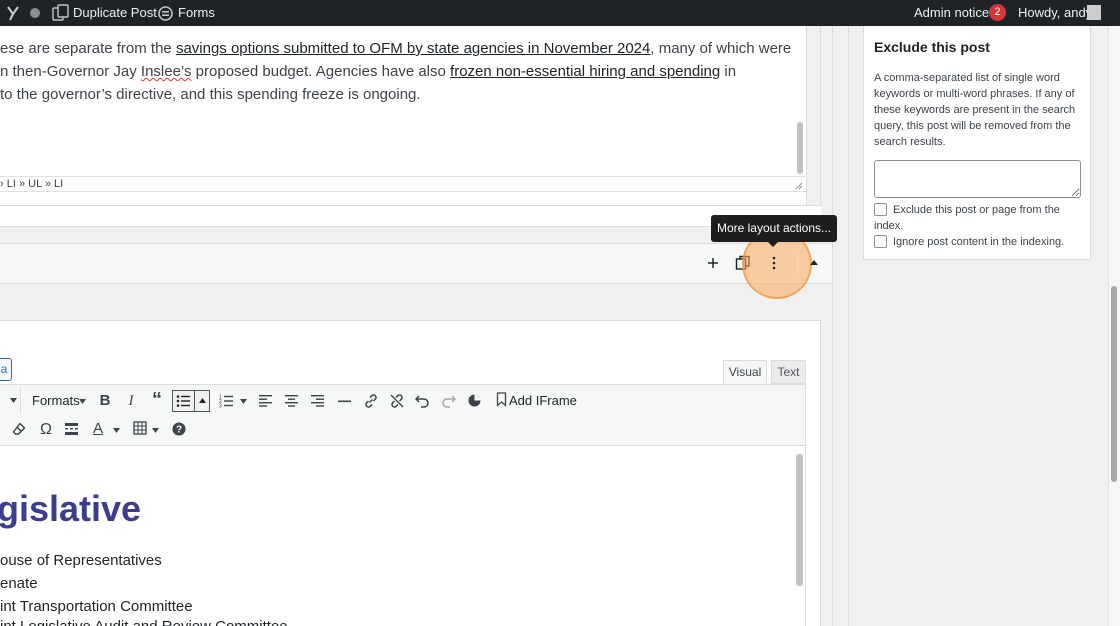 The image size is (1120, 626). Describe the element at coordinates (82, 401) in the screenshot. I see `formats-dropdown-arrow-icon` at that location.